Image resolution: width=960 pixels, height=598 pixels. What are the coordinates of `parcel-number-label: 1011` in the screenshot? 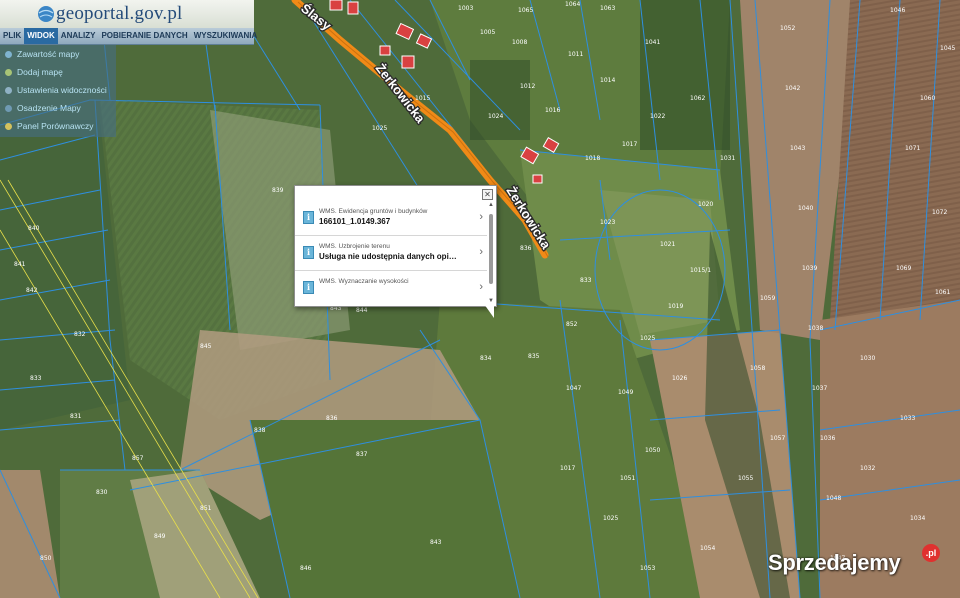 It's located at (575, 54).